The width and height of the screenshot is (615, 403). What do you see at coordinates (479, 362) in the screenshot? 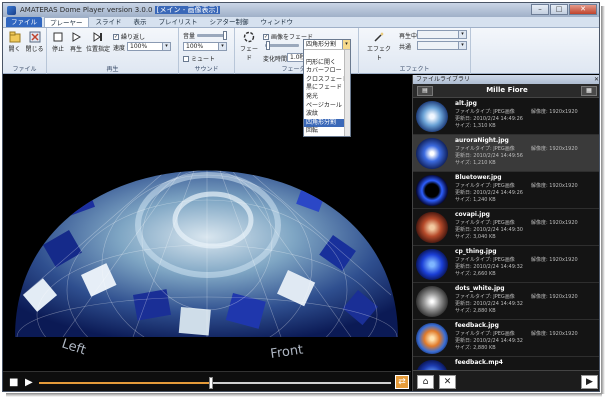
I see `file-name: feedback.mp4` at bounding box center [479, 362].